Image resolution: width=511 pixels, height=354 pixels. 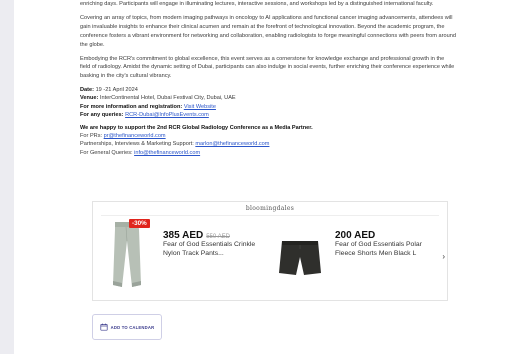 What do you see at coordinates (128, 255) in the screenshot?
I see `track-pants-image` at bounding box center [128, 255].